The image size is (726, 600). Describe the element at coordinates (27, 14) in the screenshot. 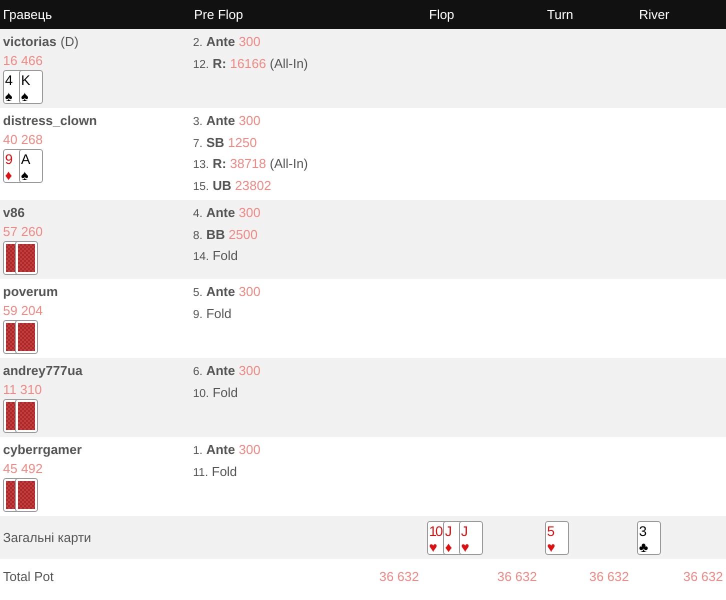

I see `column-header: Гравець` at that location.